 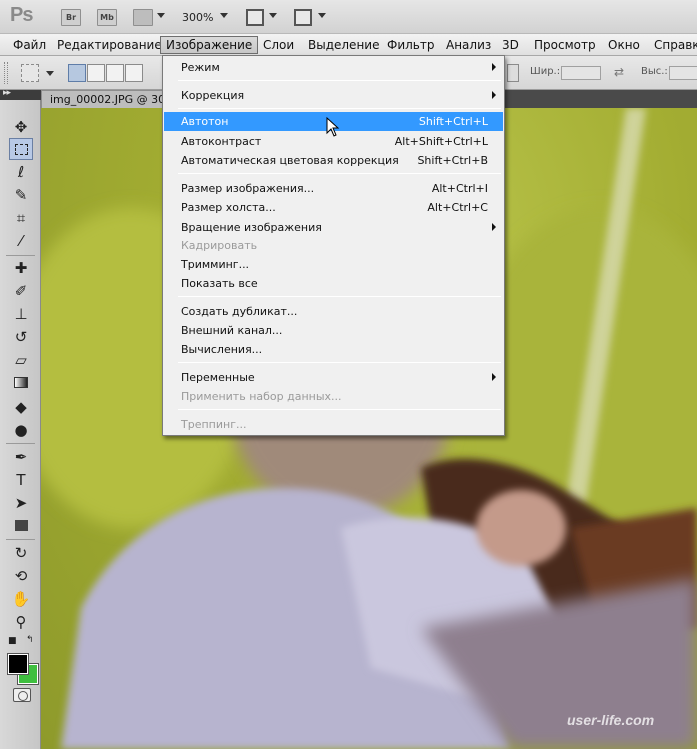 I want to click on menu-item-label: Вращение изображения, so click(x=251, y=227).